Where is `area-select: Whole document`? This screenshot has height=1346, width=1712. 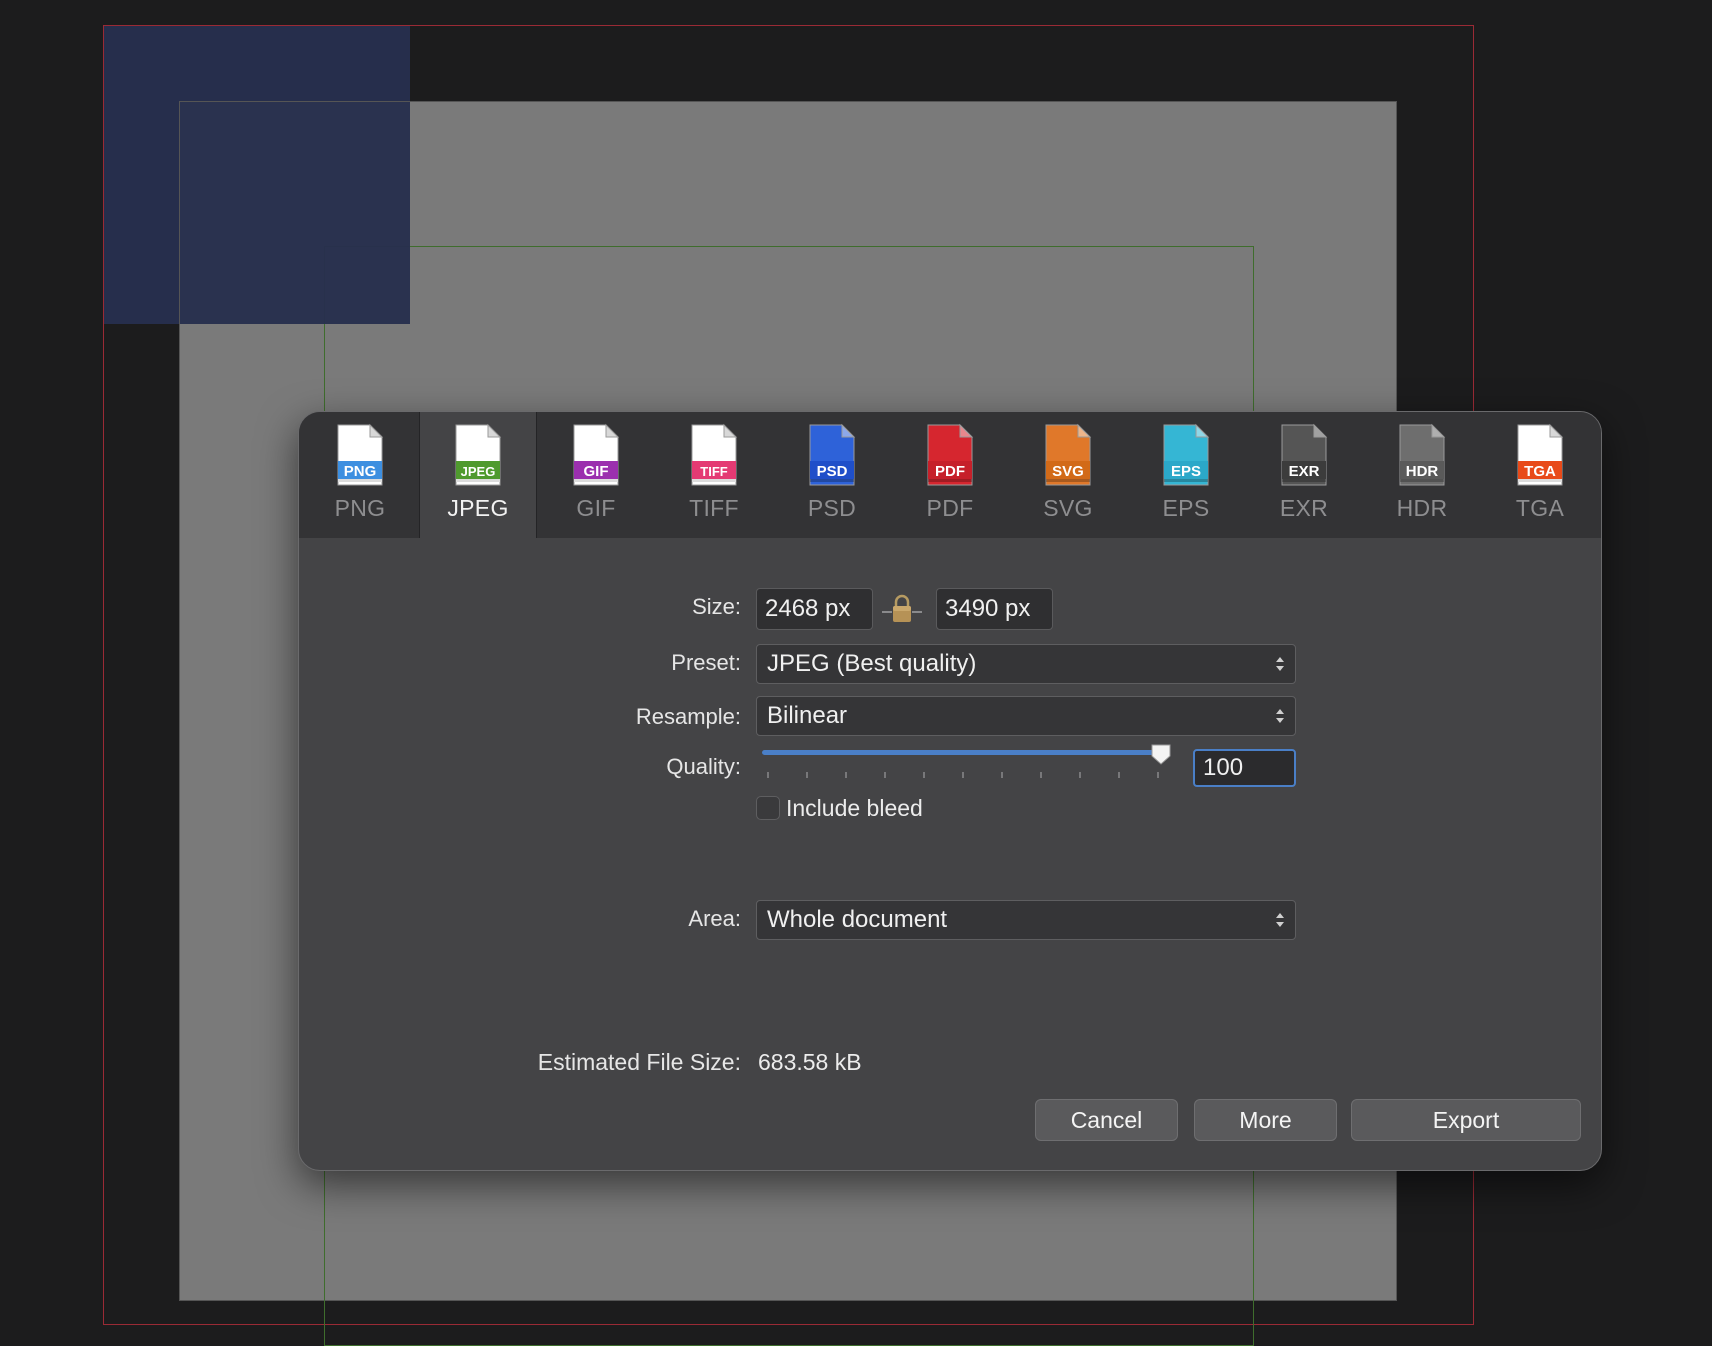
area-select: Whole document is located at coordinates (1026, 920).